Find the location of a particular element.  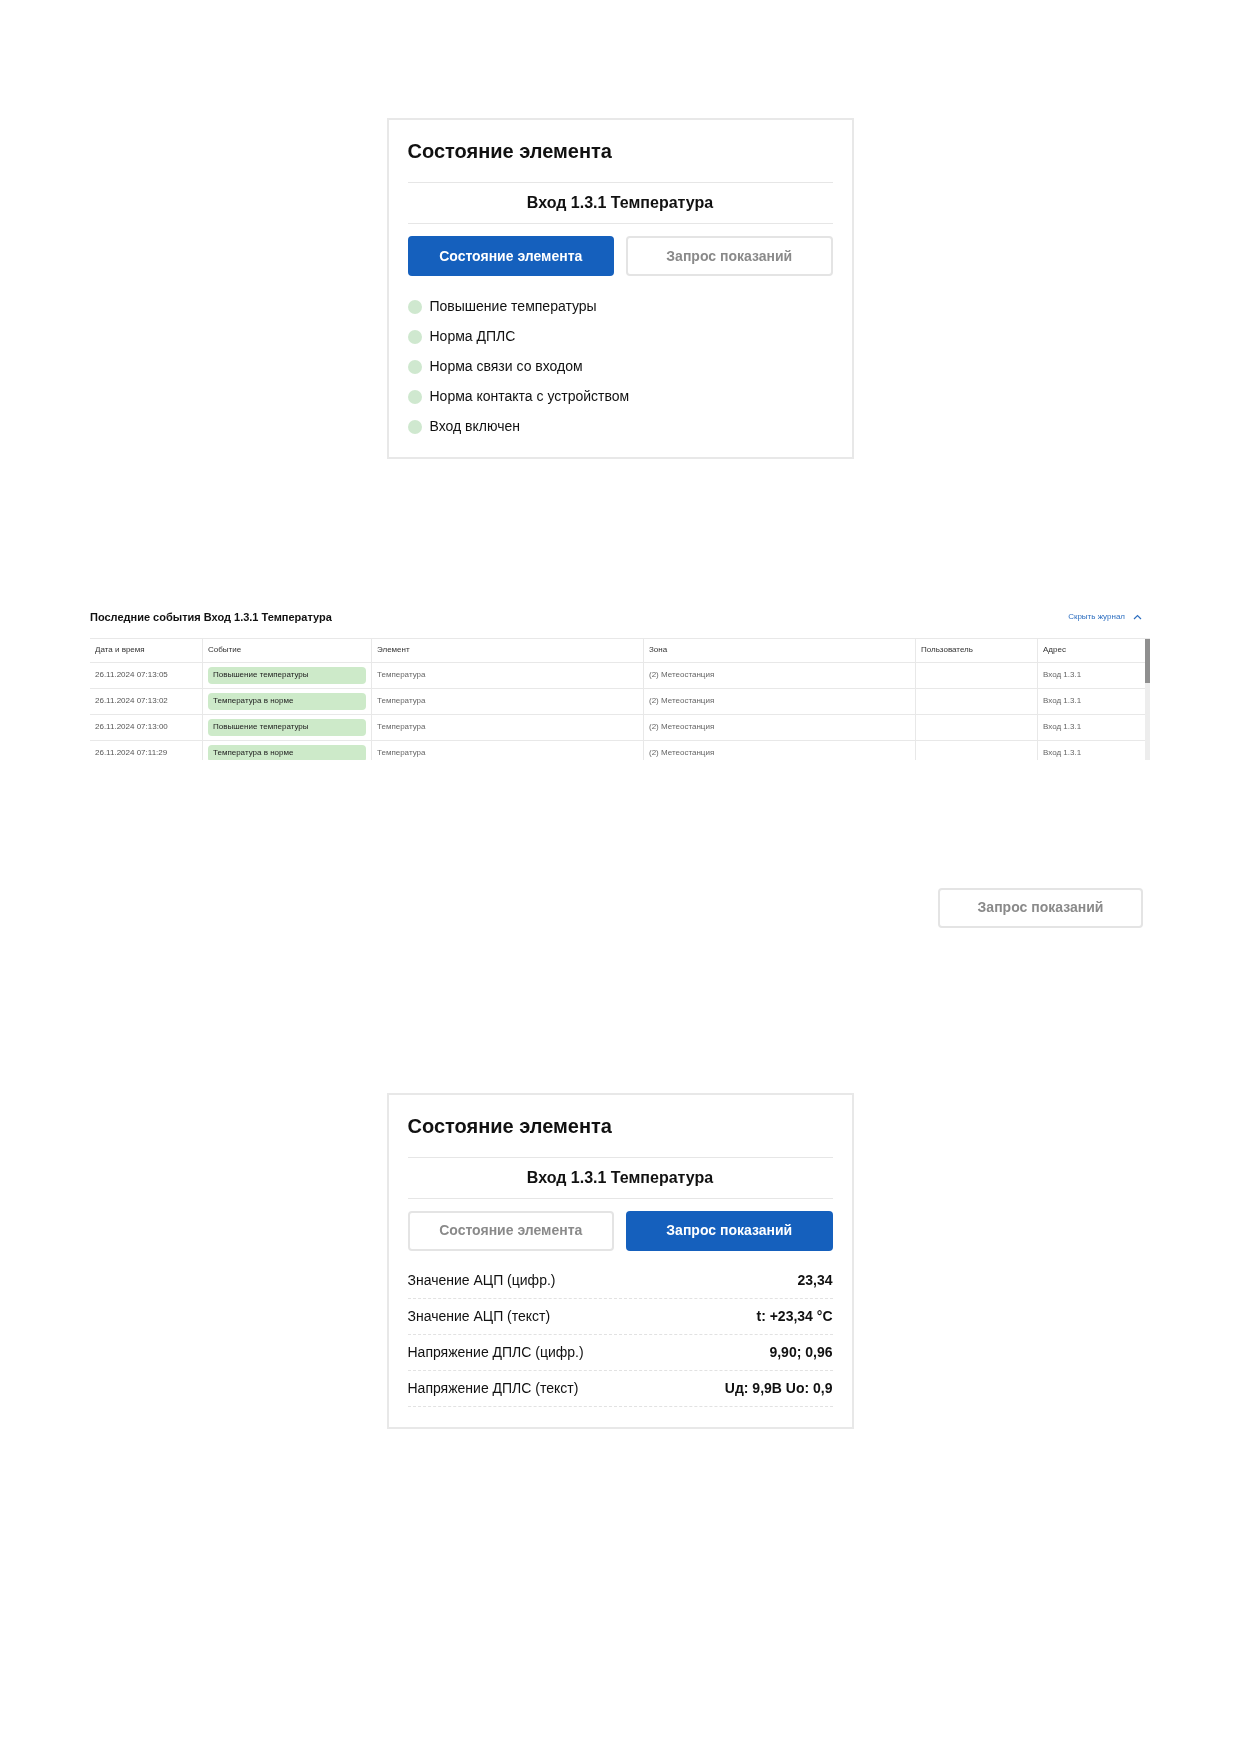

column-header: Событие is located at coordinates (225, 650).